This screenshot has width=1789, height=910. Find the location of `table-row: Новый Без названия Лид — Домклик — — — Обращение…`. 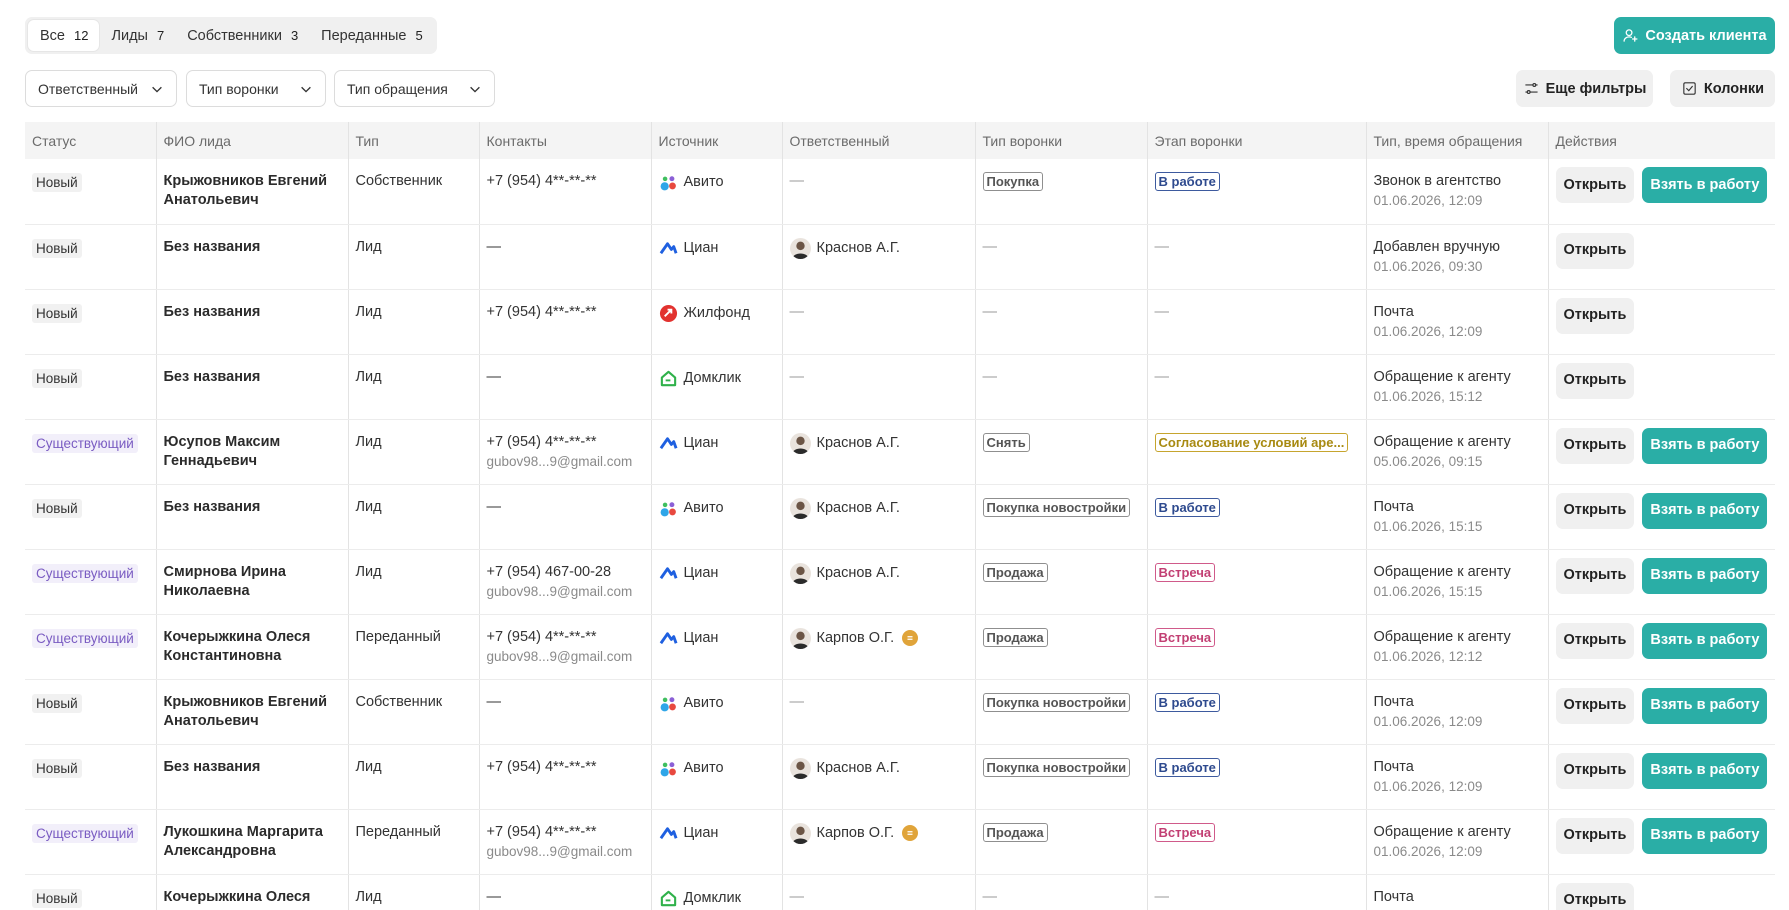

table-row: Новый Без названия Лид — Домклик — — — Обращение… is located at coordinates (900, 387).